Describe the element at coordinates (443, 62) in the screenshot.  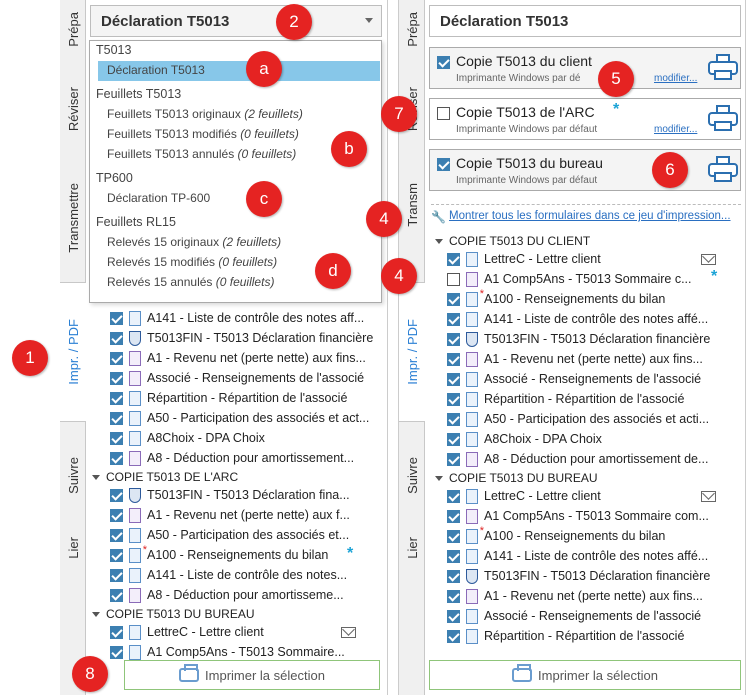
I see `copy-client-checkbox` at that location.